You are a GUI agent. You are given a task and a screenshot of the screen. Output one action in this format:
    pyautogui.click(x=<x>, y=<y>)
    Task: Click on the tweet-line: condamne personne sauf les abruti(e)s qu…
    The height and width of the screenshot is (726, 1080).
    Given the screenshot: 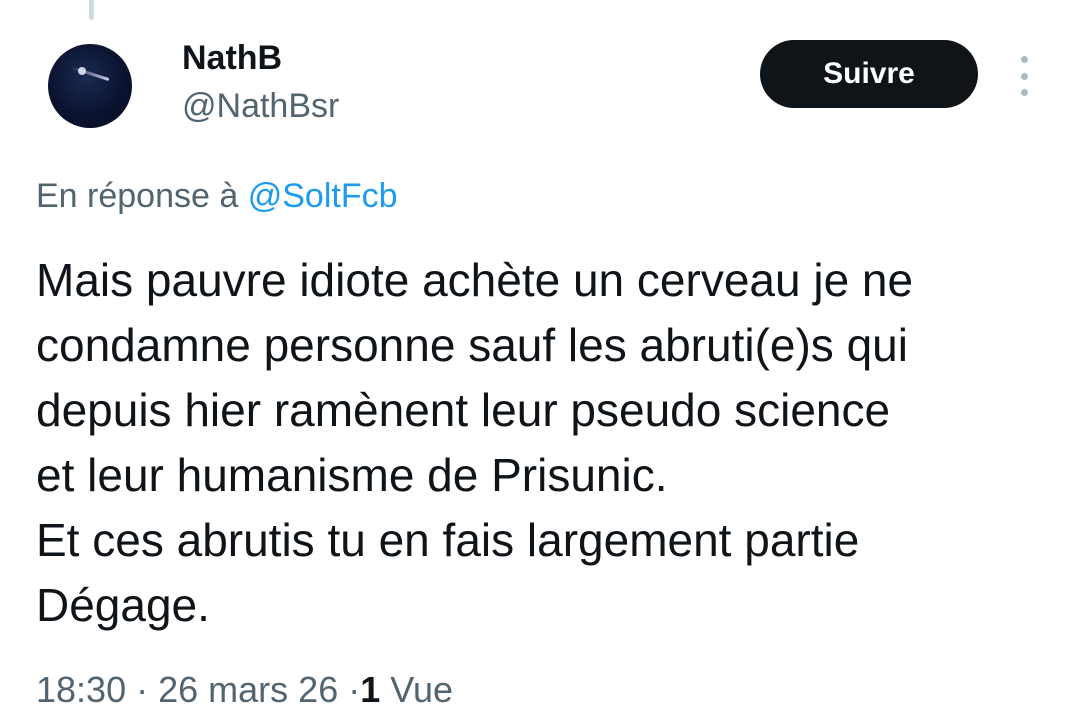 What is the action you would take?
    pyautogui.click(x=472, y=345)
    